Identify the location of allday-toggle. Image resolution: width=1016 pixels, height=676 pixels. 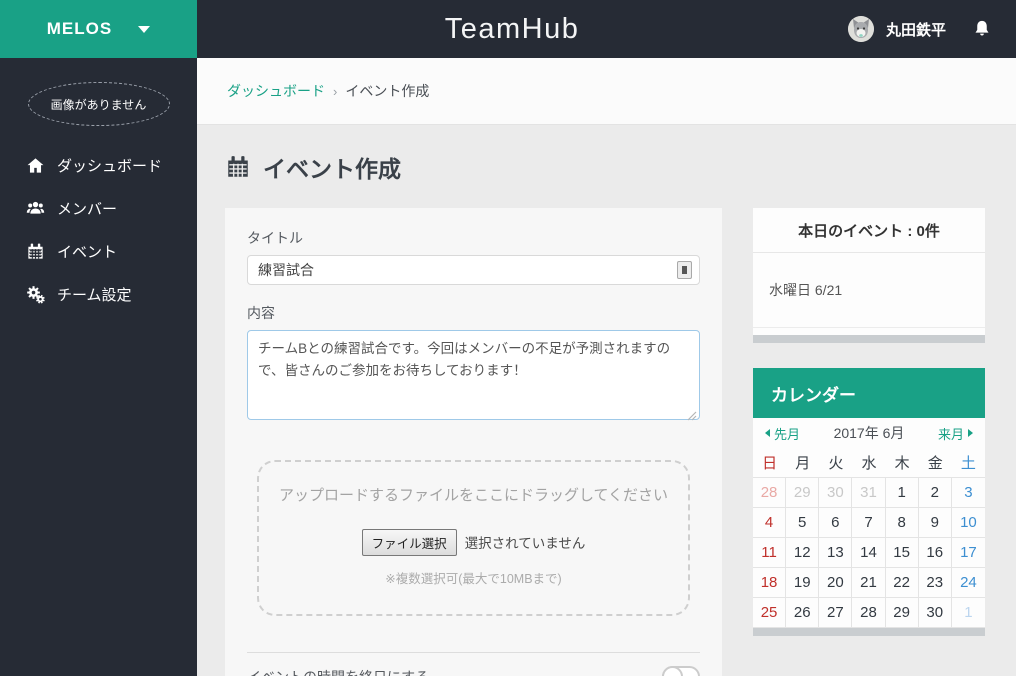
(681, 671).